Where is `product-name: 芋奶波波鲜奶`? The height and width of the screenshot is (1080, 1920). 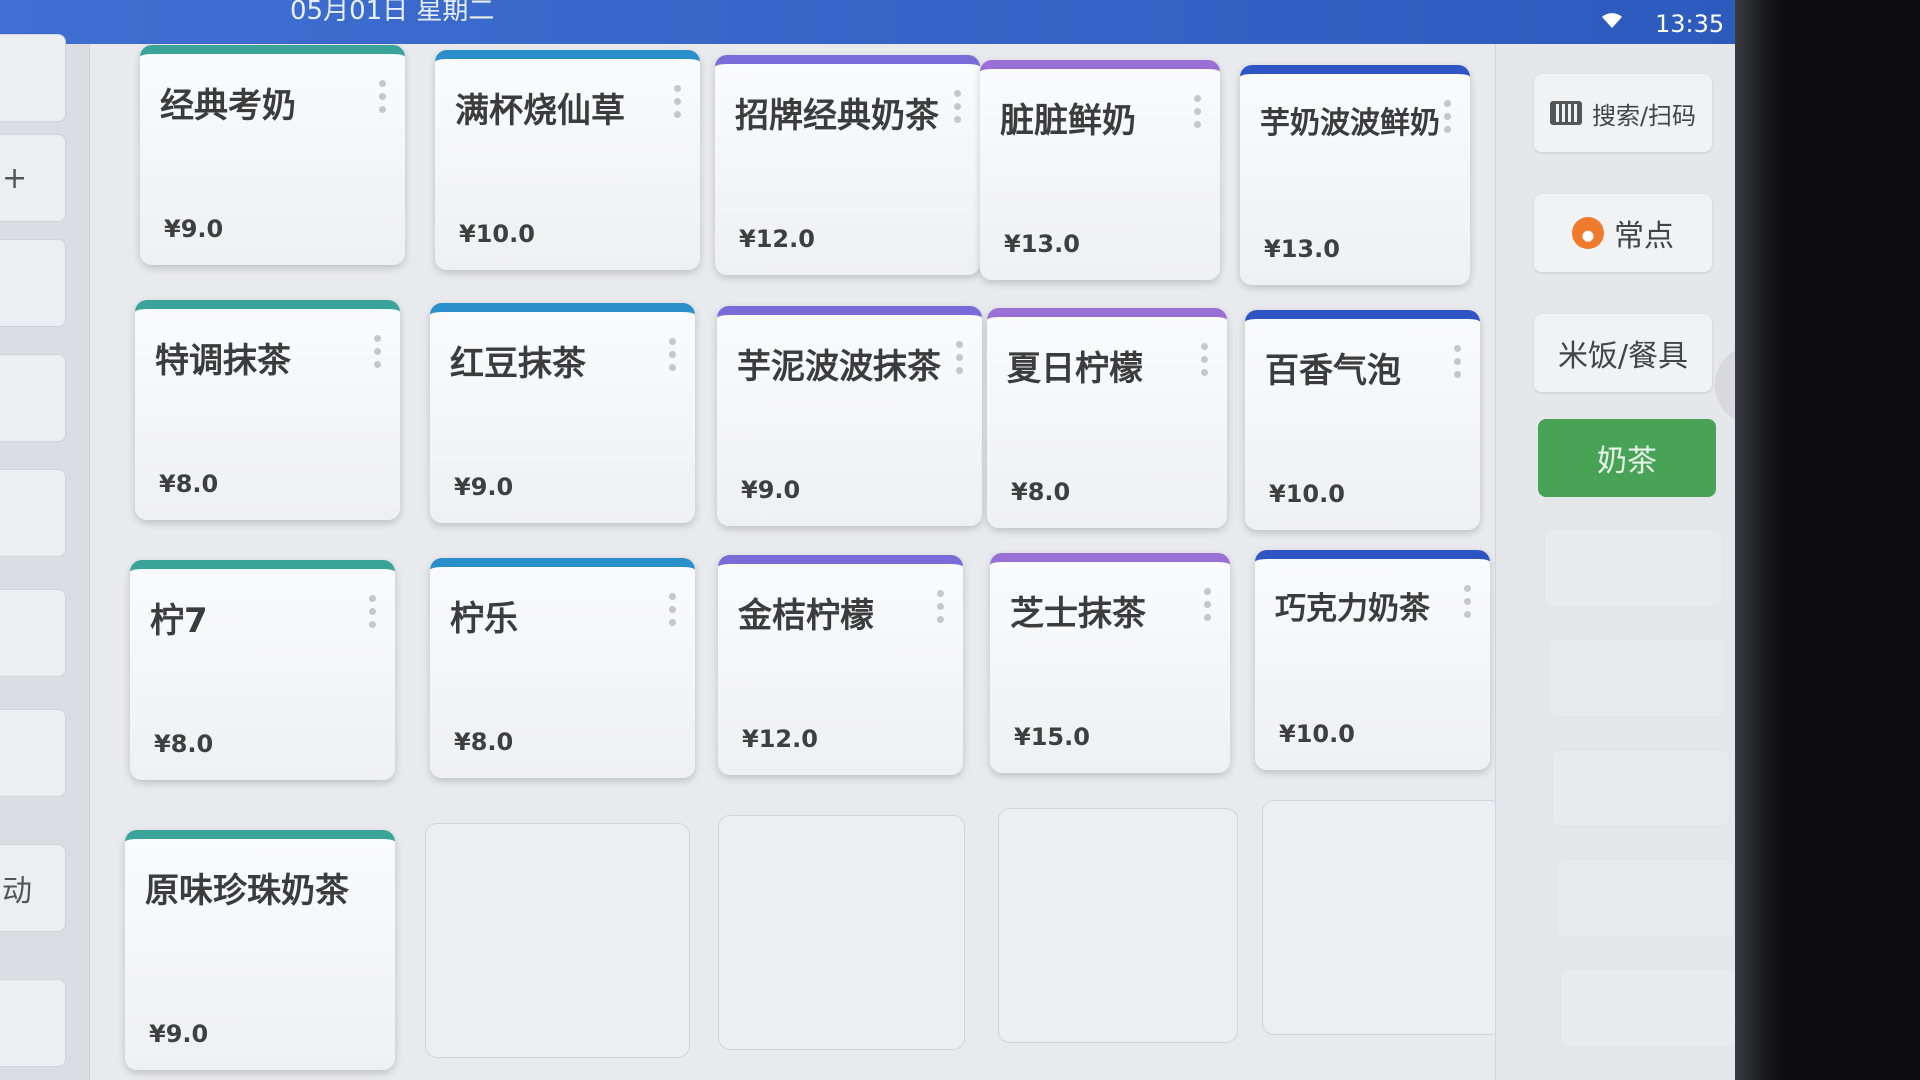 product-name: 芋奶波波鲜奶 is located at coordinates (1350, 123).